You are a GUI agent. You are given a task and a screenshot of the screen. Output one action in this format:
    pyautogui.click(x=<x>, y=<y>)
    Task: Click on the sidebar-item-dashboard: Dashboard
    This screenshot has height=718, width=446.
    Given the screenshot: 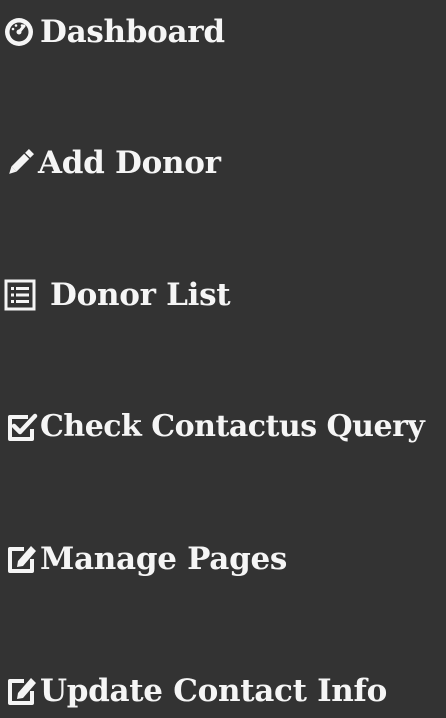 What is the action you would take?
    pyautogui.click(x=112, y=32)
    